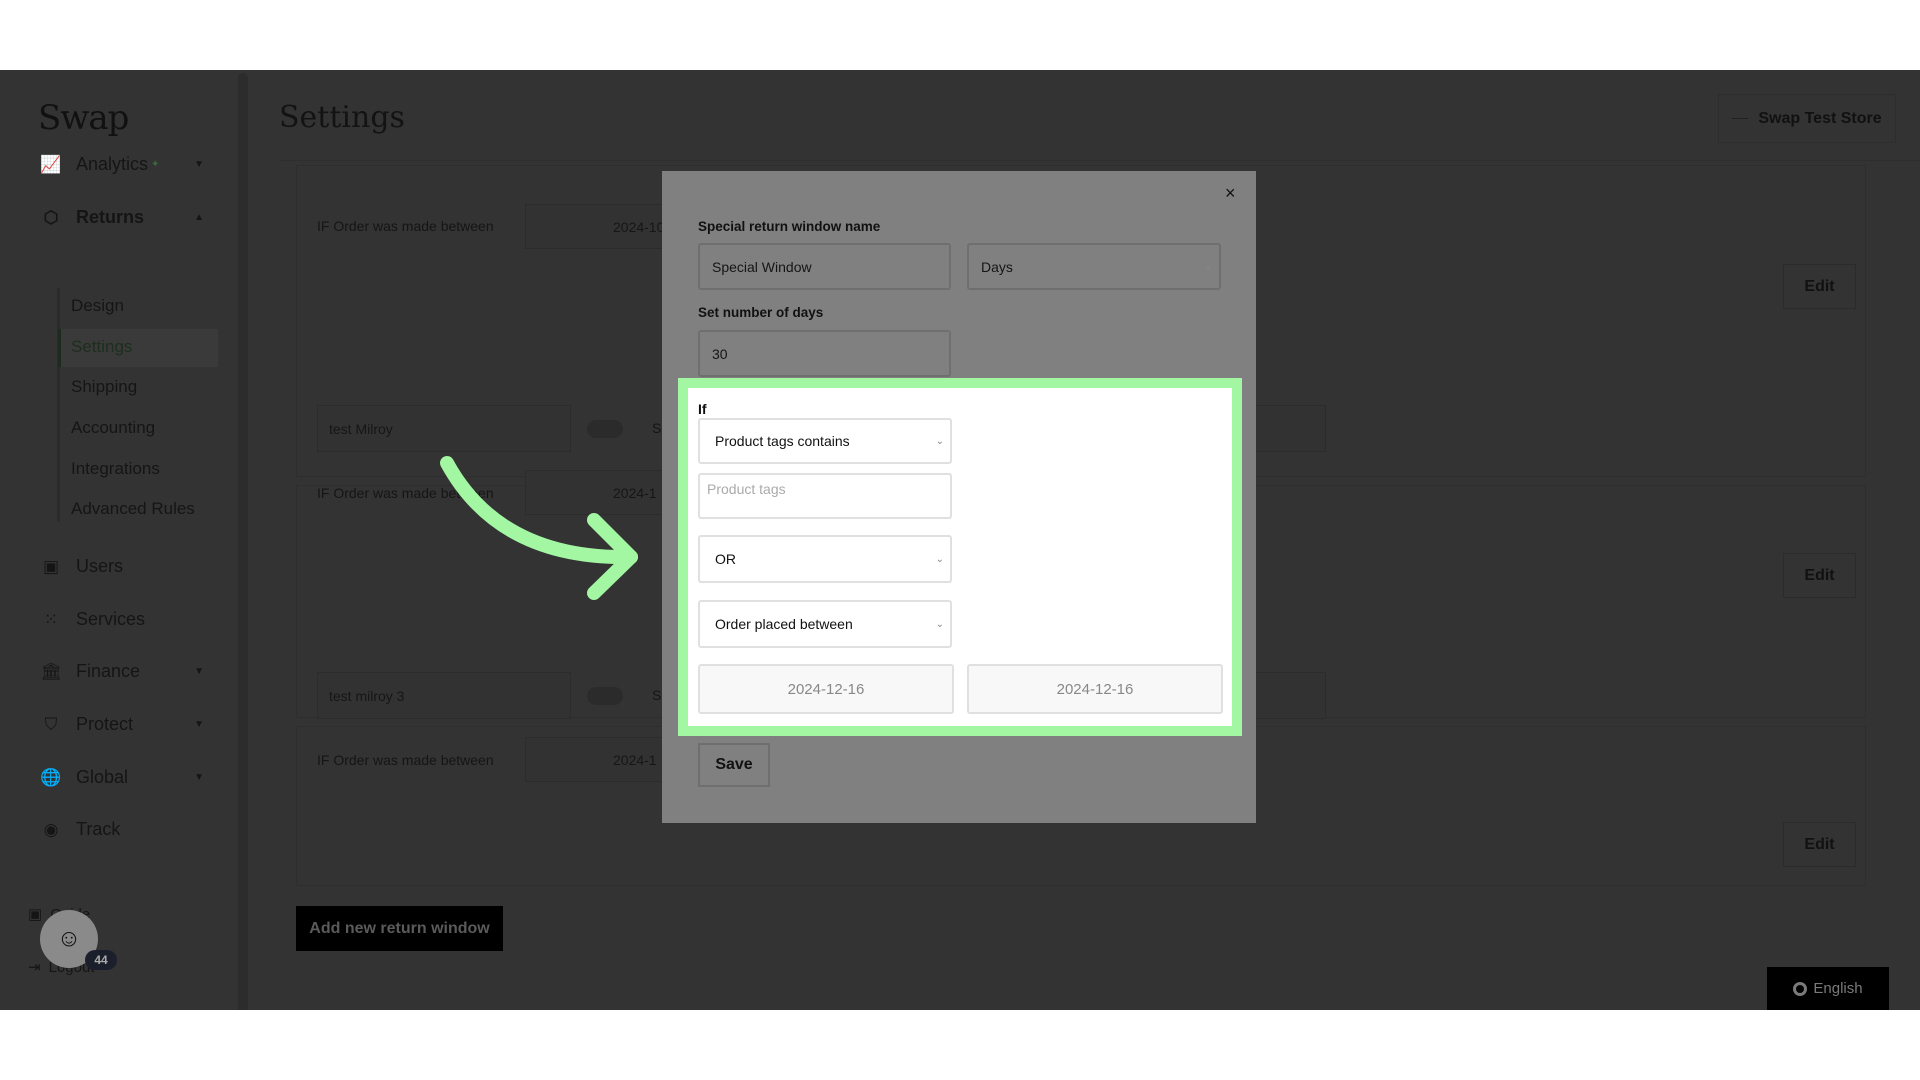  I want to click on annotation-arrow, so click(539, 528).